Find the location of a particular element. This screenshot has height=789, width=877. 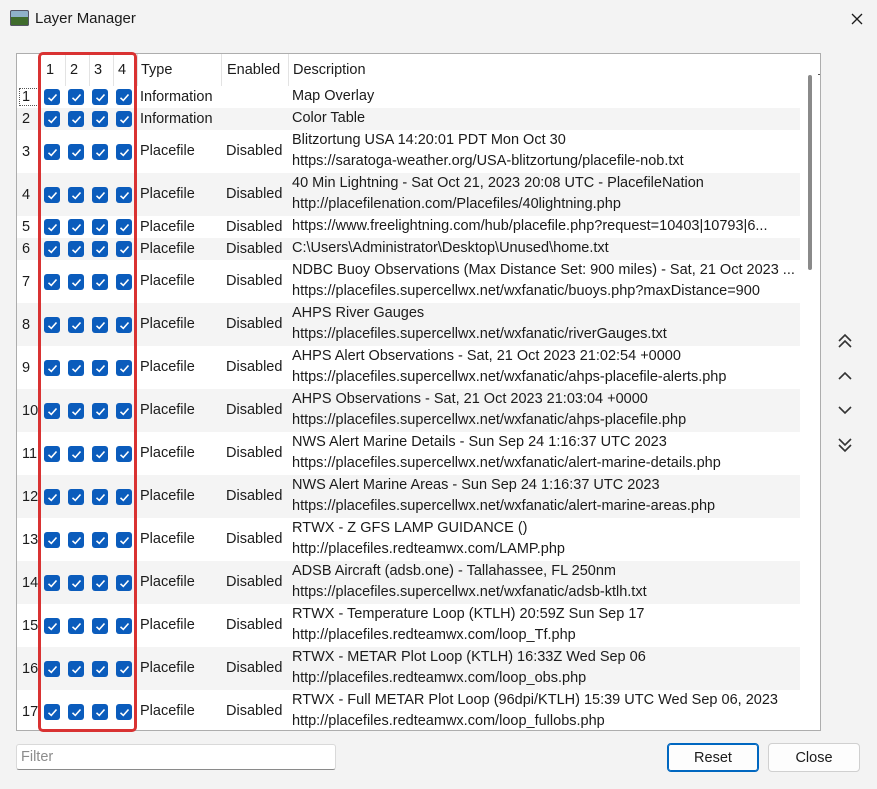

row-number: 10 is located at coordinates (29, 410).